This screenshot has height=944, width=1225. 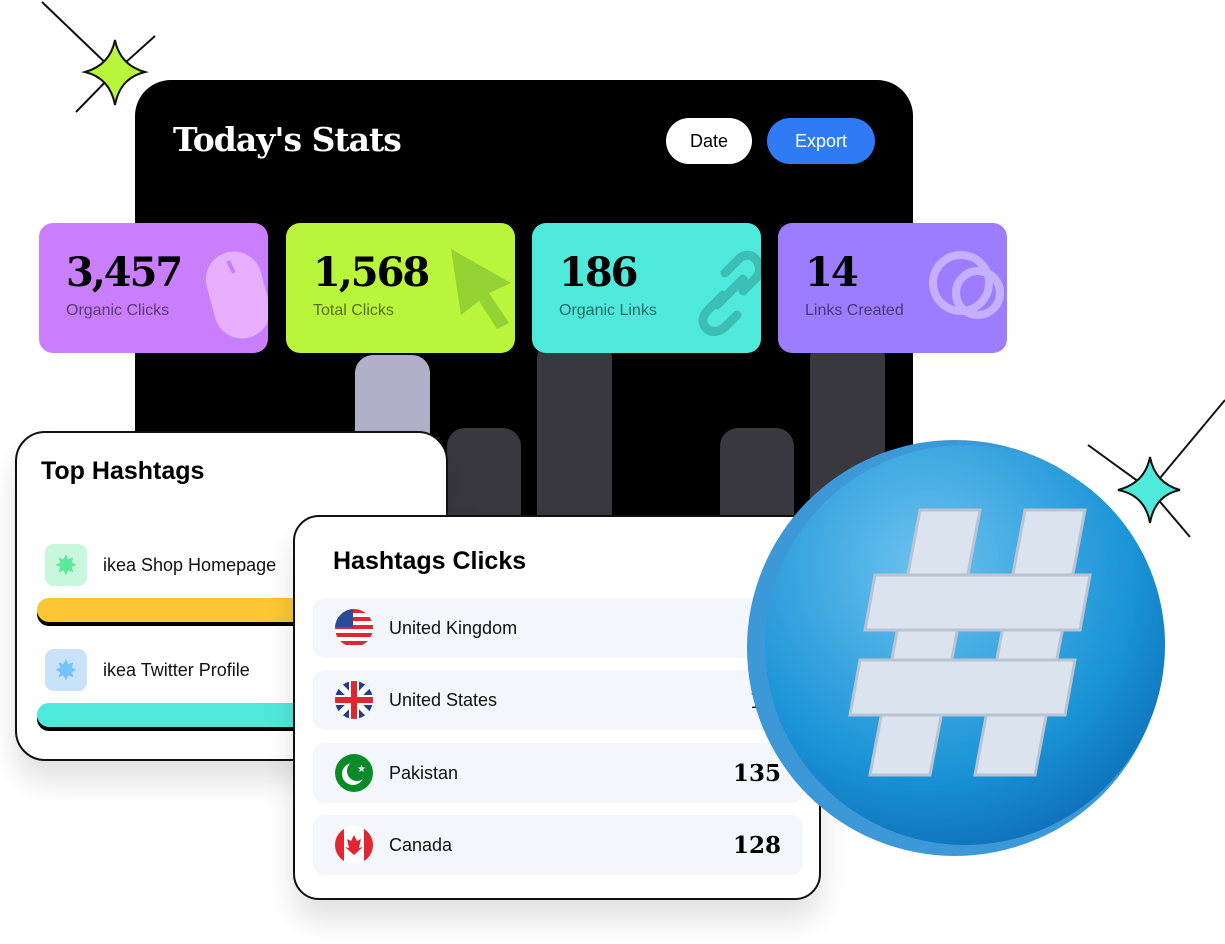 I want to click on chart-bar, so click(x=574, y=435).